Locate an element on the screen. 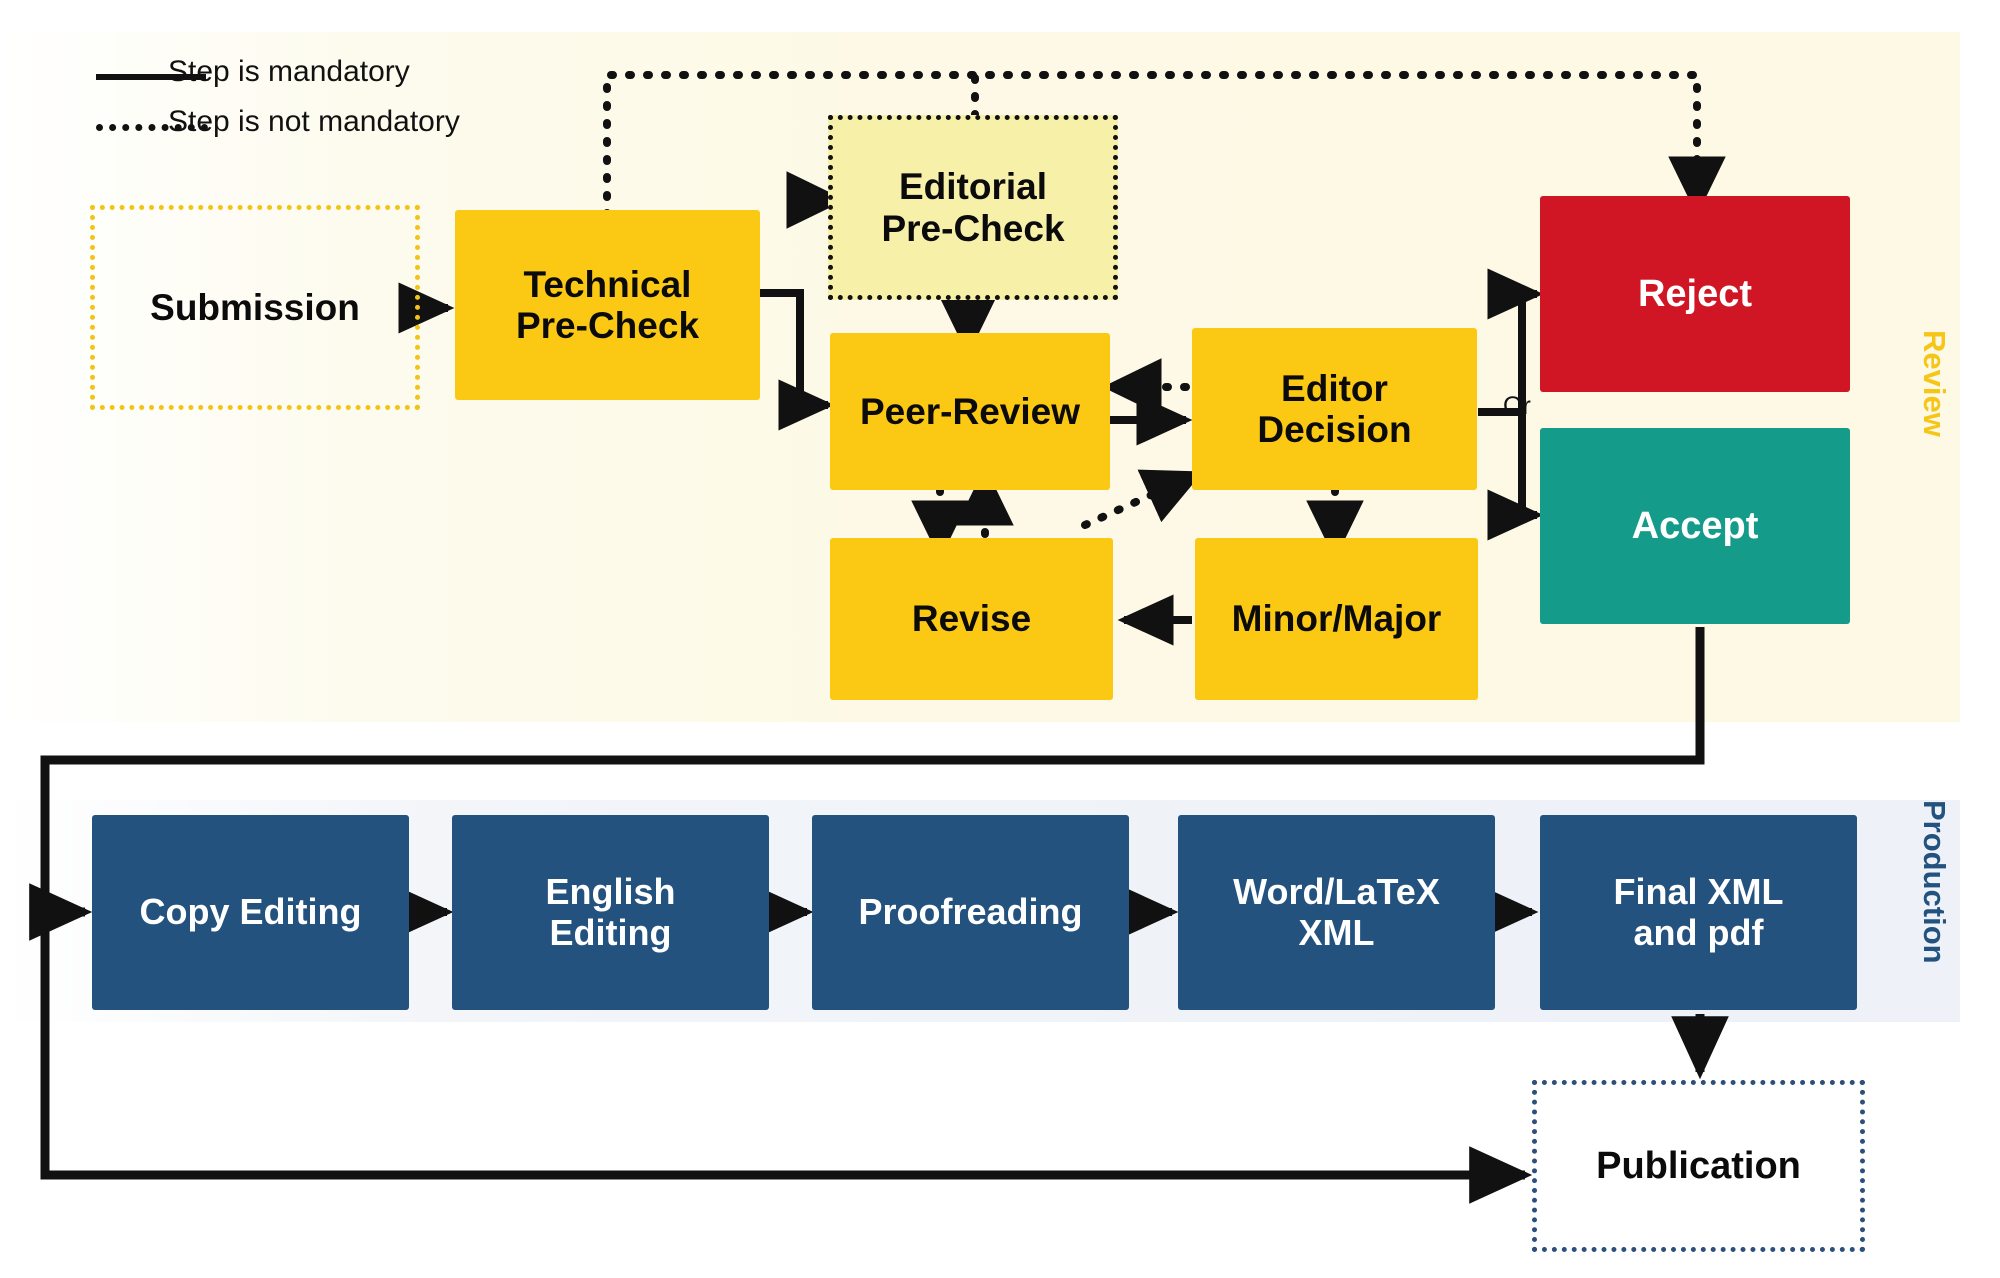 The width and height of the screenshot is (2000, 1278). node-english-editing: English Editing is located at coordinates (610, 912).